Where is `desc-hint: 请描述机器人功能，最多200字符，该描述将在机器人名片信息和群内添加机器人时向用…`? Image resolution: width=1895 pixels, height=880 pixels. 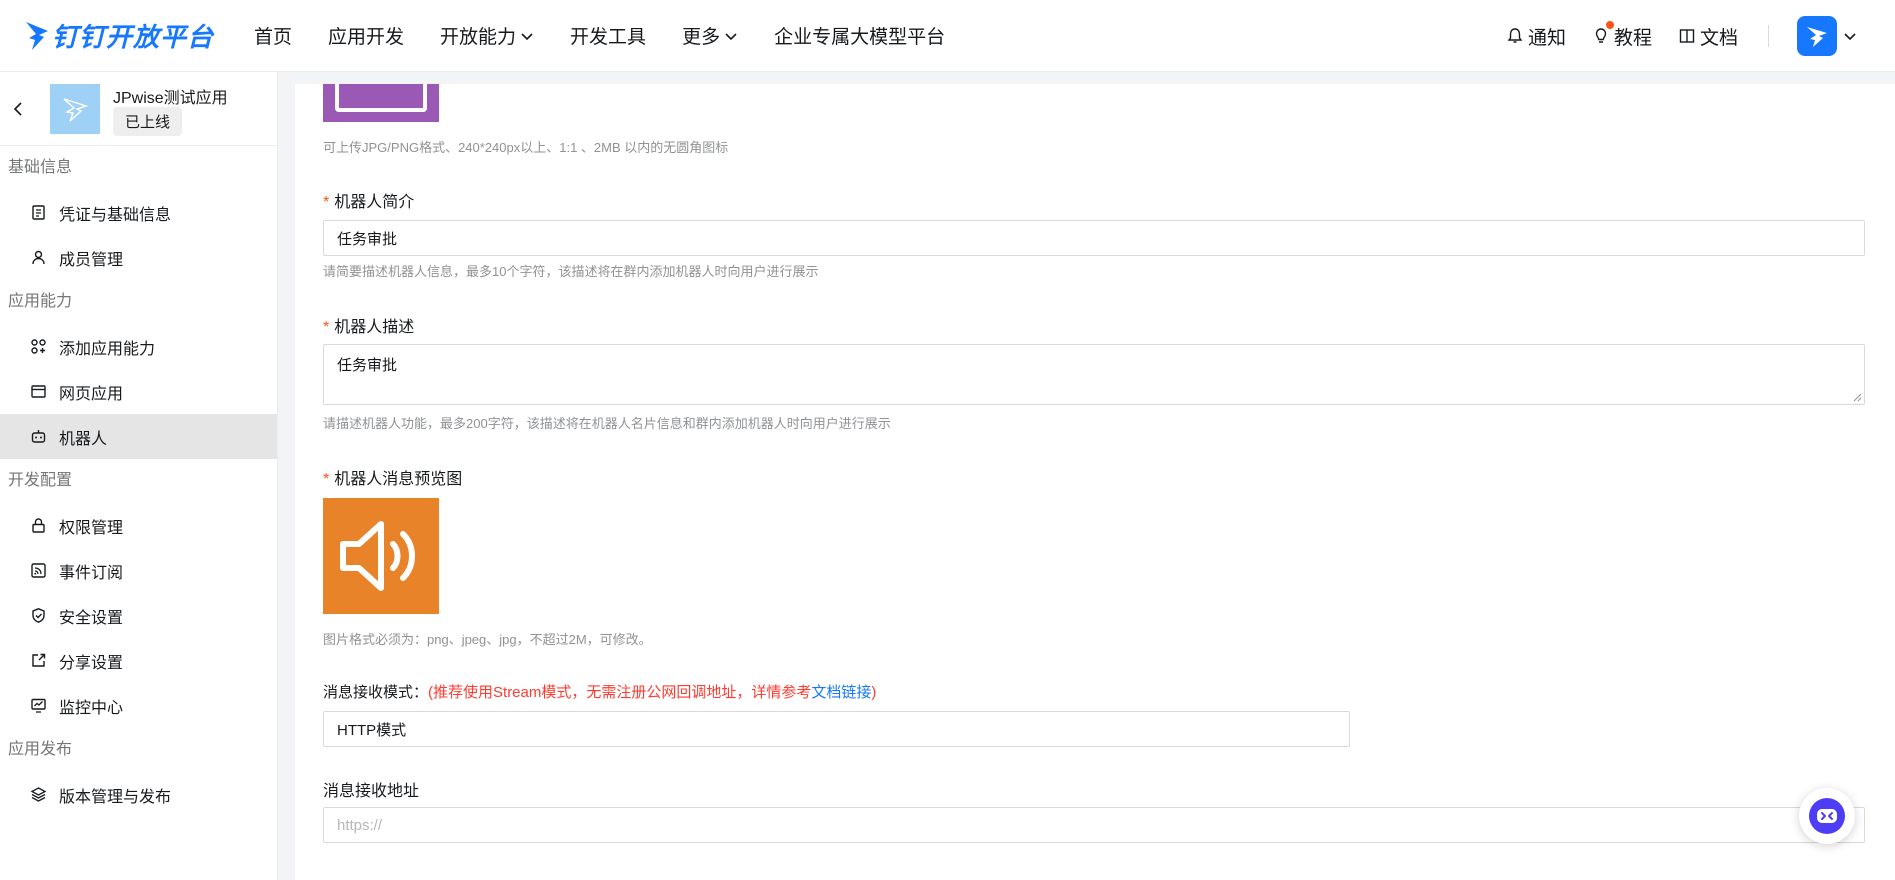
desc-hint: 请描述机器人功能，最多200字符，该描述将在机器人名片信息和群内添加机器人时向用… is located at coordinates (607, 423).